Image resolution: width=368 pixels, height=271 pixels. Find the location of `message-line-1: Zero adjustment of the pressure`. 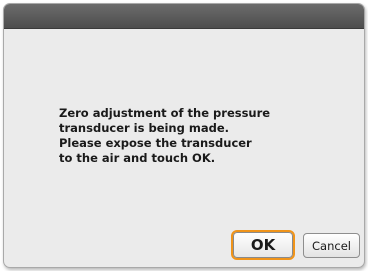

message-line-1: Zero adjustment of the pressure is located at coordinates (165, 113).